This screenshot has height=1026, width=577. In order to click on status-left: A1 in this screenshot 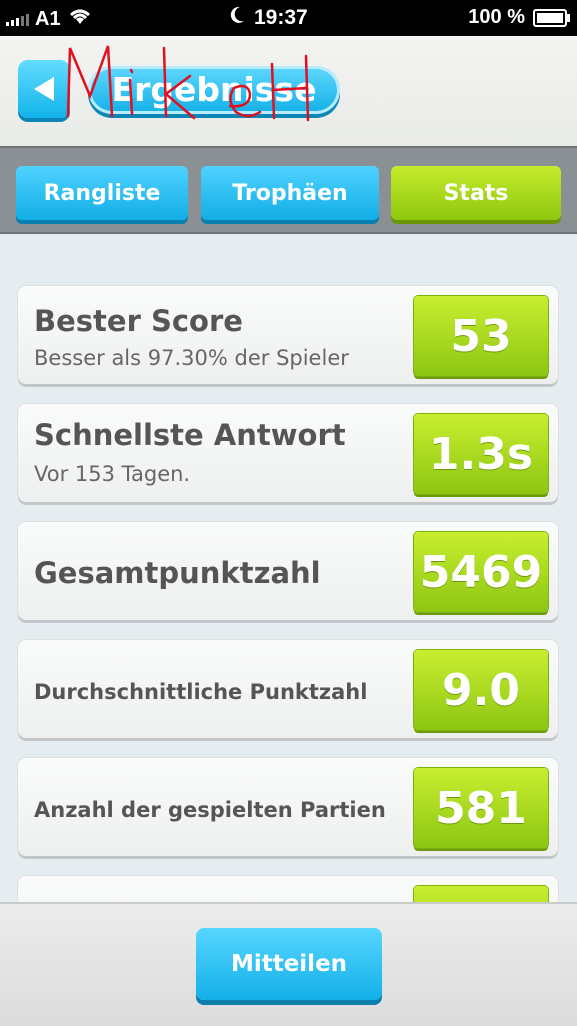, I will do `click(49, 19)`.